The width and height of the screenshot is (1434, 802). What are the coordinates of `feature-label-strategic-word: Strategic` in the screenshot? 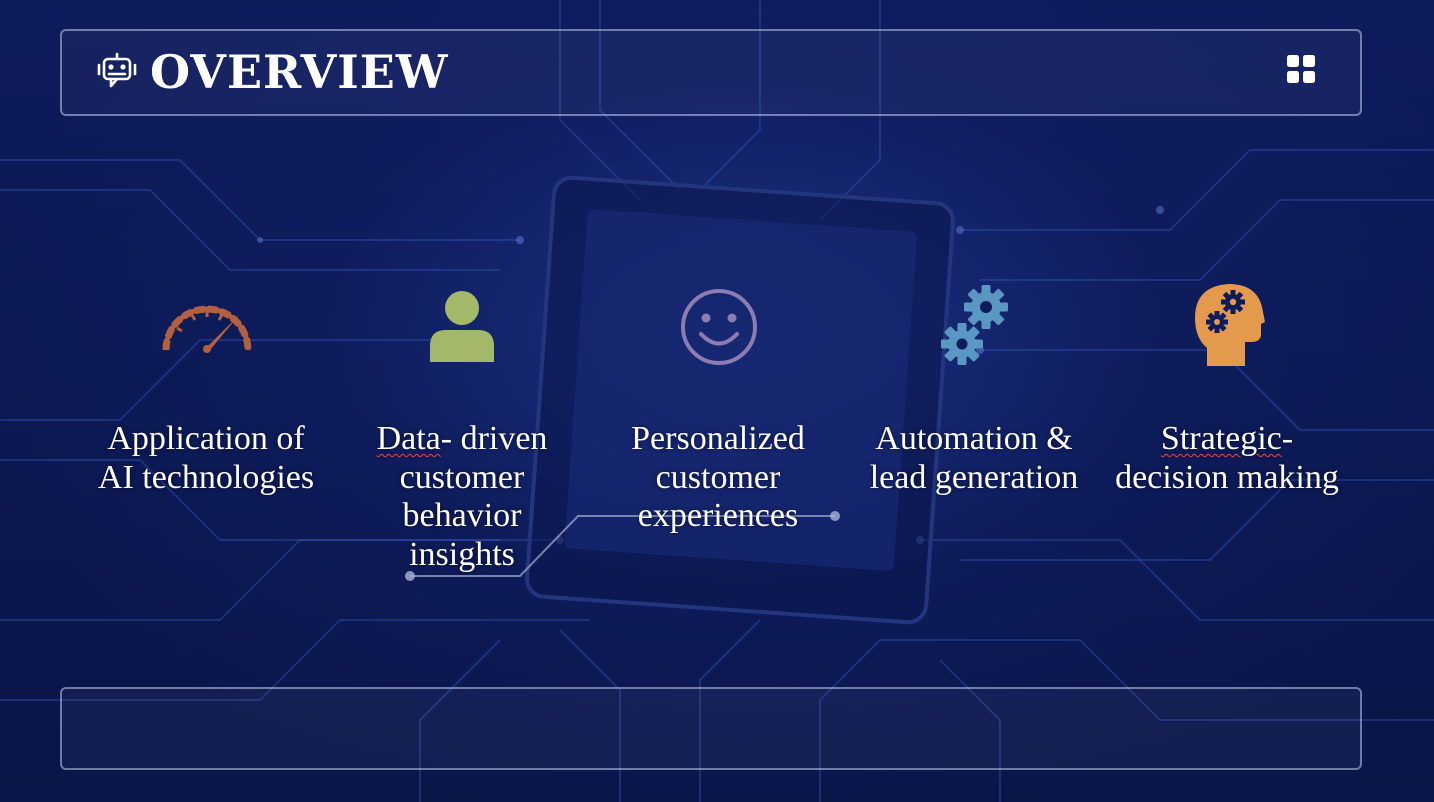 It's located at (1221, 438).